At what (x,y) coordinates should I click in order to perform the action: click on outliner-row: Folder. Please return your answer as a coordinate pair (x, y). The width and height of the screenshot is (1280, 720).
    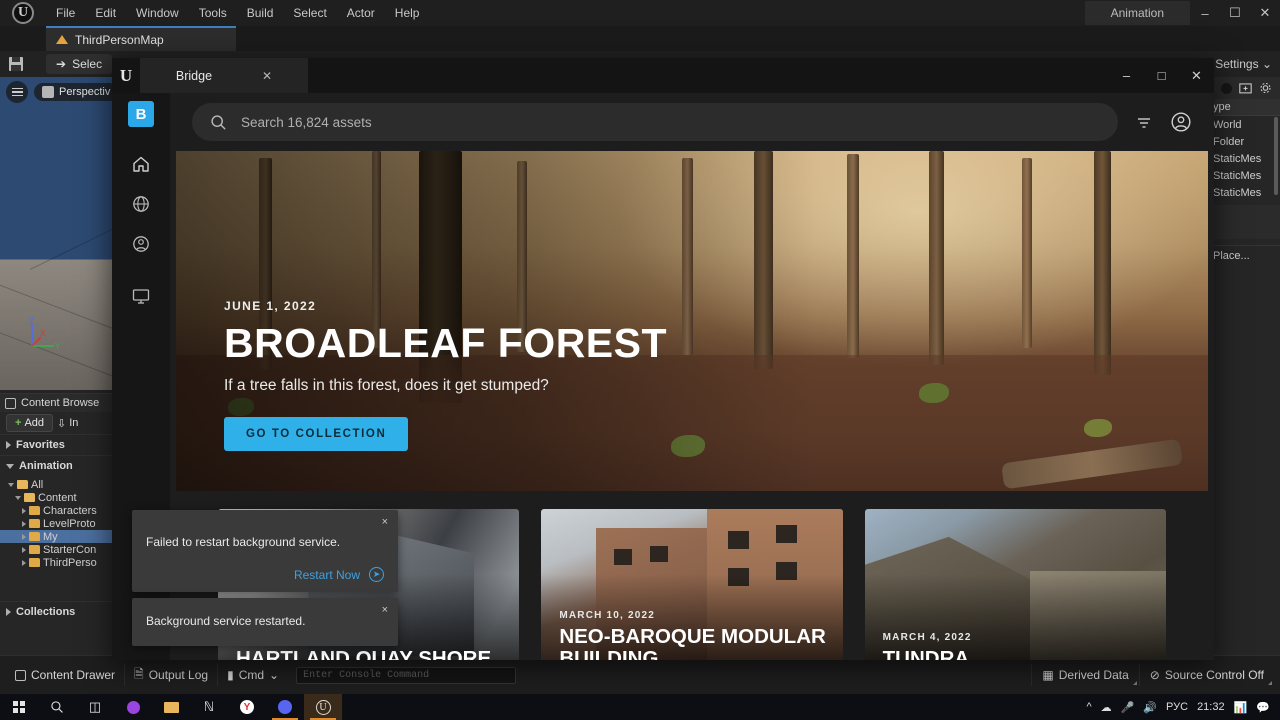
    Looking at the image, I should click on (1244, 141).